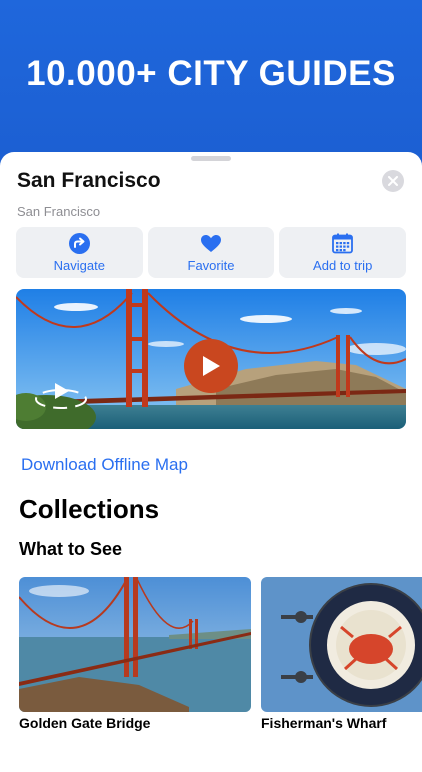 This screenshot has width=422, height=772. Describe the element at coordinates (61, 396) in the screenshot. I see `panorama-360-icon` at that location.